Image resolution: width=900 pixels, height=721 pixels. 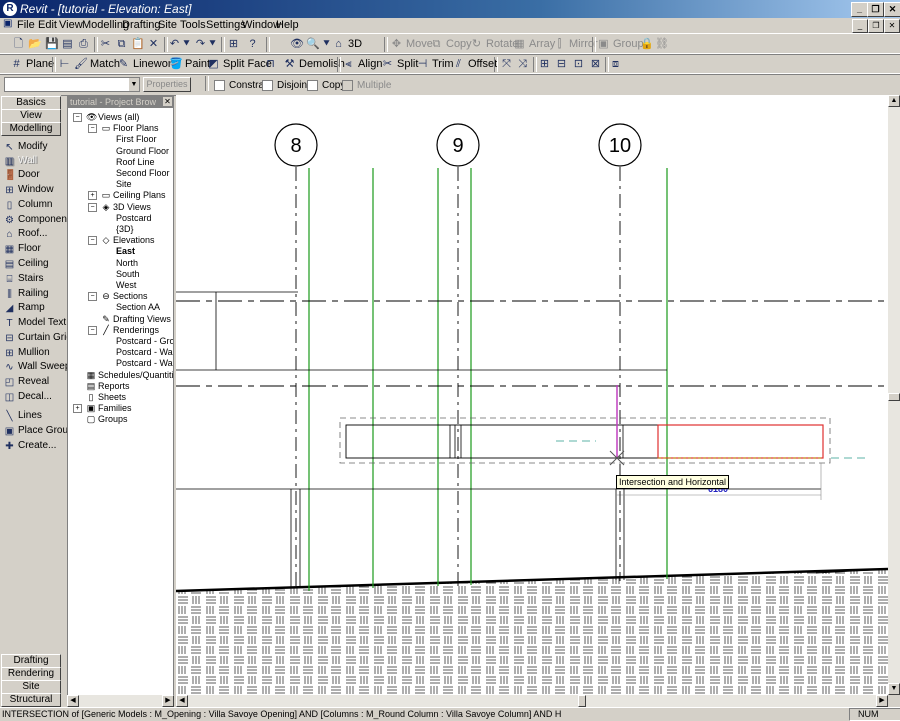 What do you see at coordinates (126, 285) in the screenshot?
I see `browser-node: West` at bounding box center [126, 285].